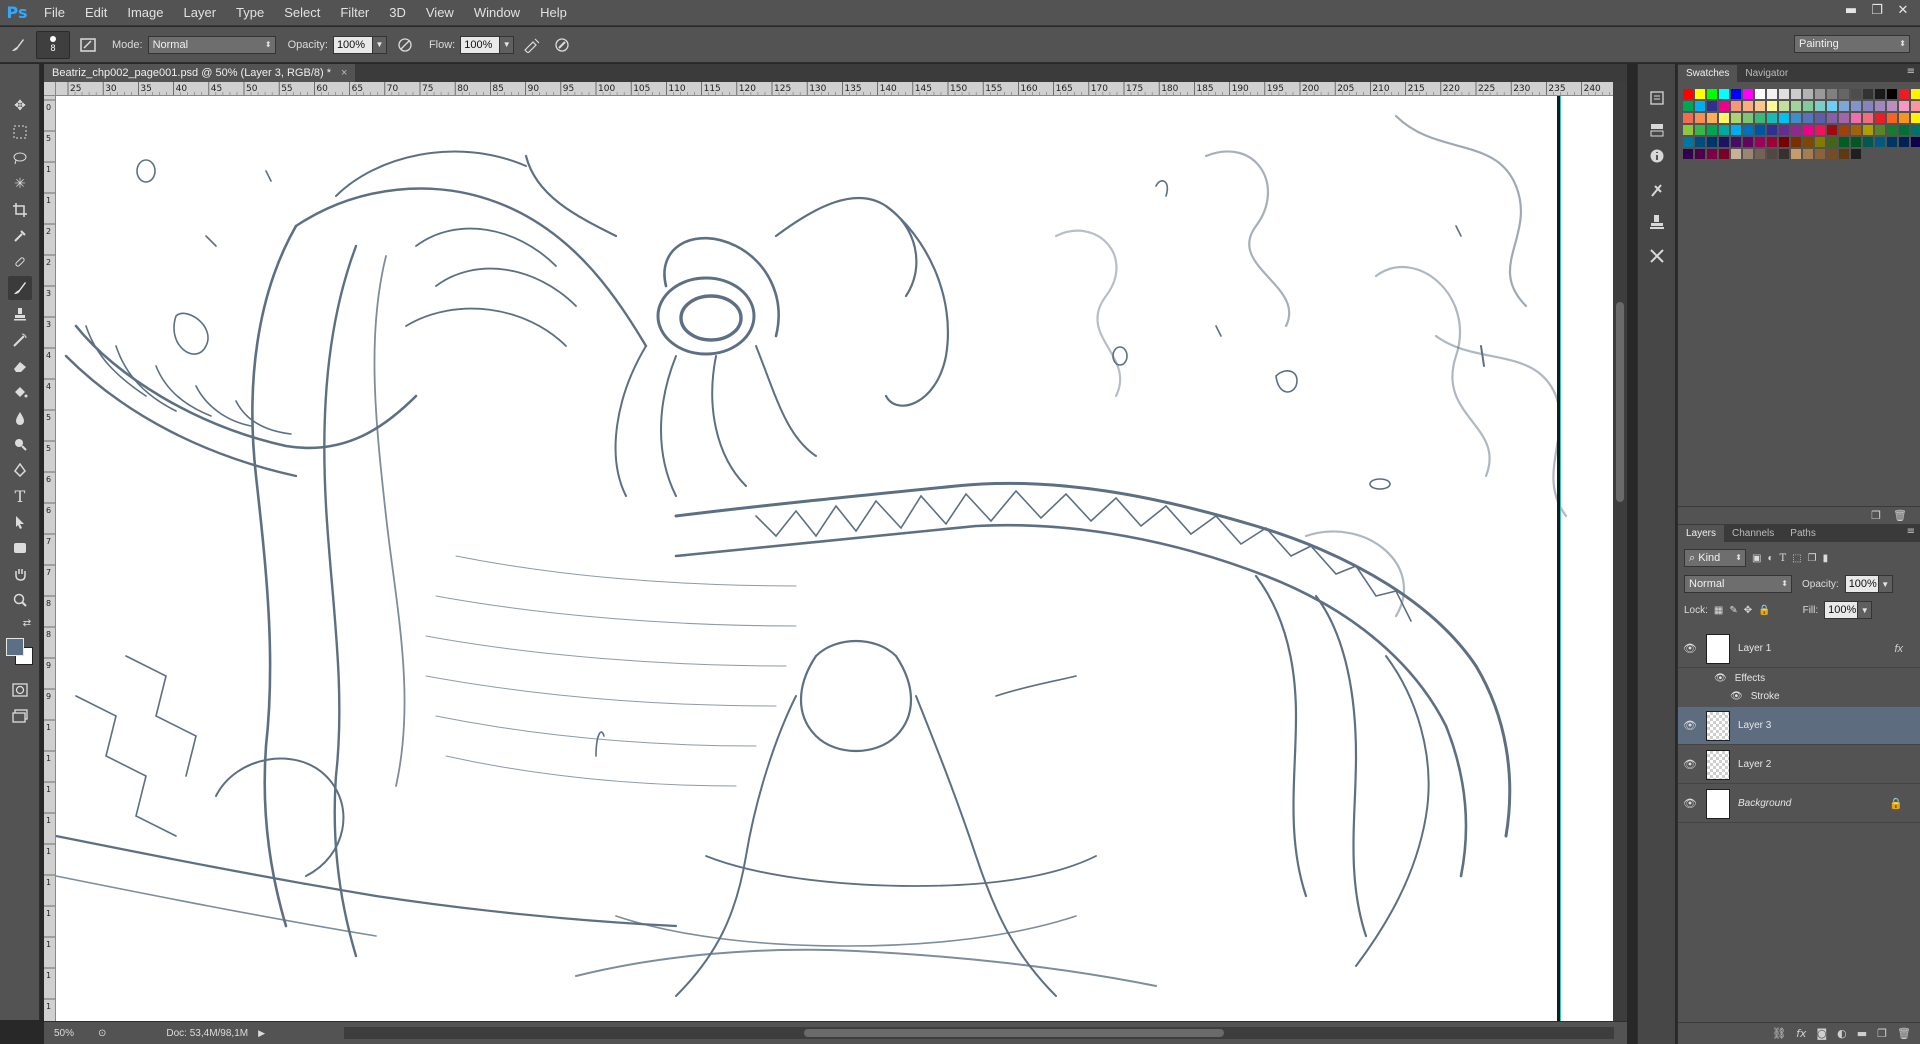  What do you see at coordinates (1885, 584) in the screenshot?
I see `layer-opacity-dropdown-icon: ▼` at bounding box center [1885, 584].